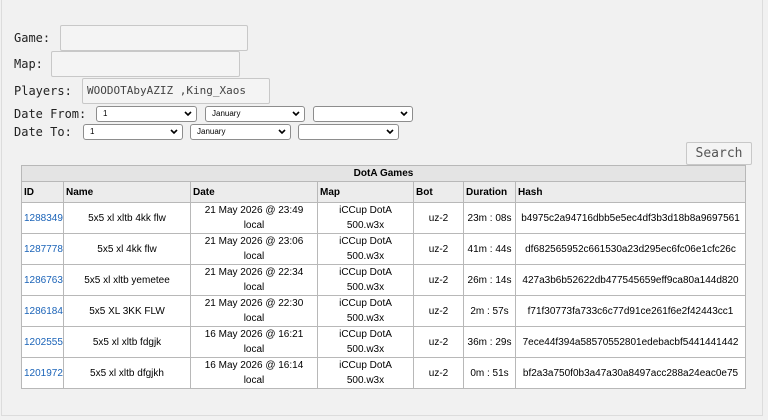 The image size is (768, 420). I want to click on game-id-link: 1288349, so click(43, 218).